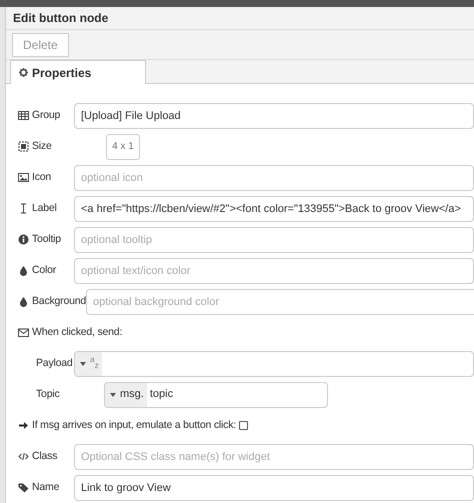 The image size is (474, 503). Describe the element at coordinates (274, 177) in the screenshot. I see `input-field: optional icon` at that location.